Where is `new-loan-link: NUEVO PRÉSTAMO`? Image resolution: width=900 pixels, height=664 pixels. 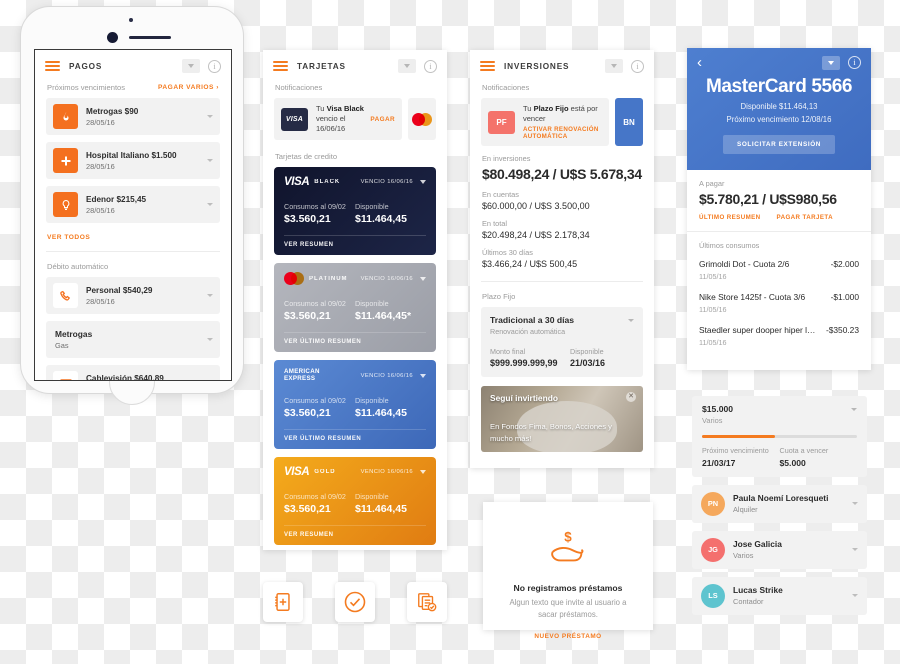 new-loan-link: NUEVO PRÉSTAMO is located at coordinates (568, 636).